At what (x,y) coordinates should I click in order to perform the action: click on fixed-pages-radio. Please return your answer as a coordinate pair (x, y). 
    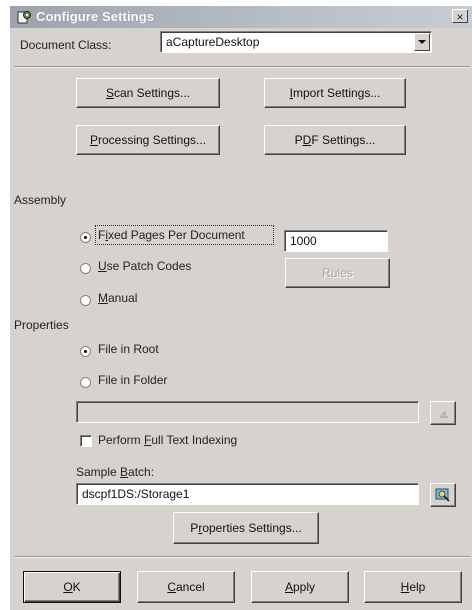
    Looking at the image, I should click on (85, 237).